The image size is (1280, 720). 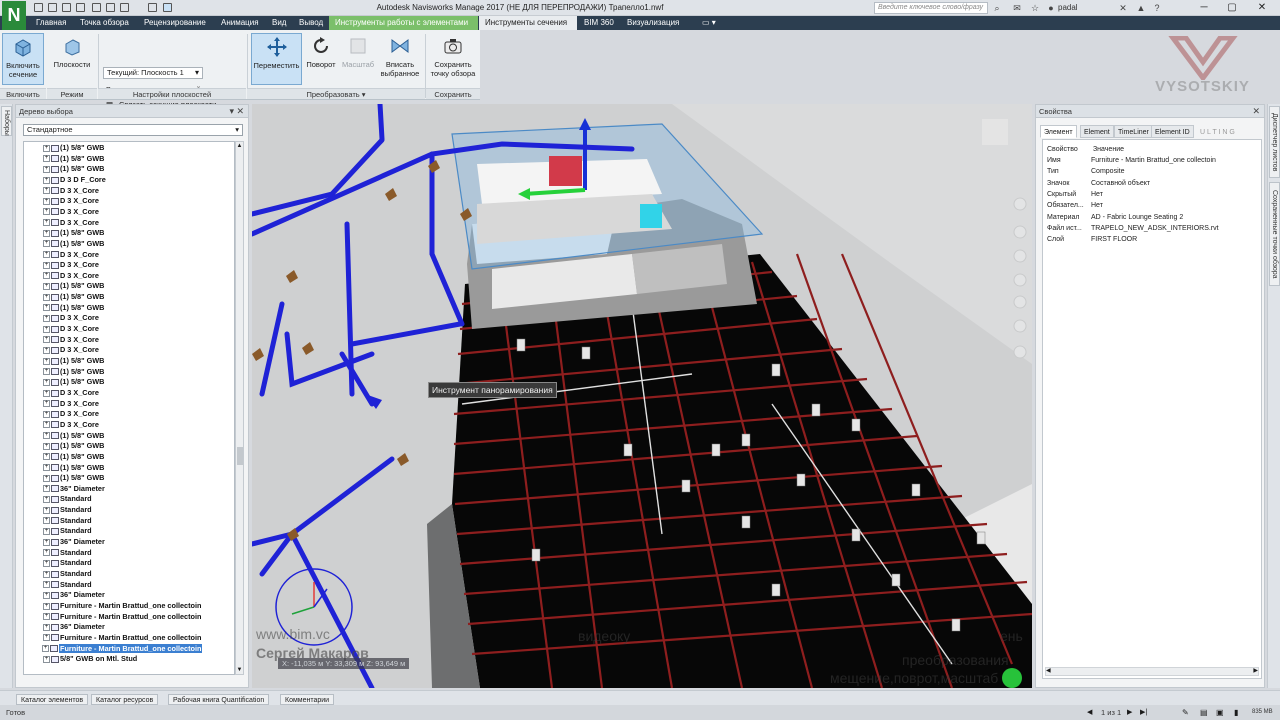 I want to click on fit-selection-button: Вписать выбранное, so click(x=400, y=59).